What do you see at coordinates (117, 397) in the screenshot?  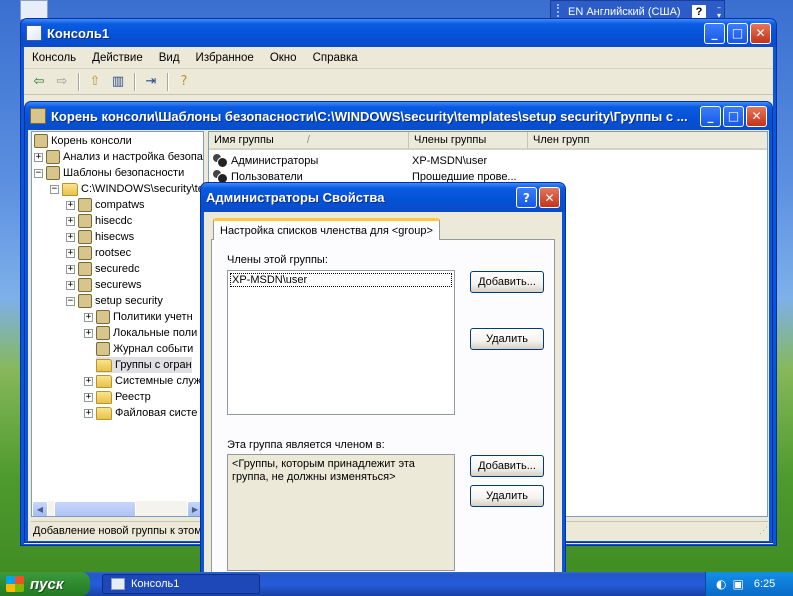 I see `tree-node-registry: + Реестр` at bounding box center [117, 397].